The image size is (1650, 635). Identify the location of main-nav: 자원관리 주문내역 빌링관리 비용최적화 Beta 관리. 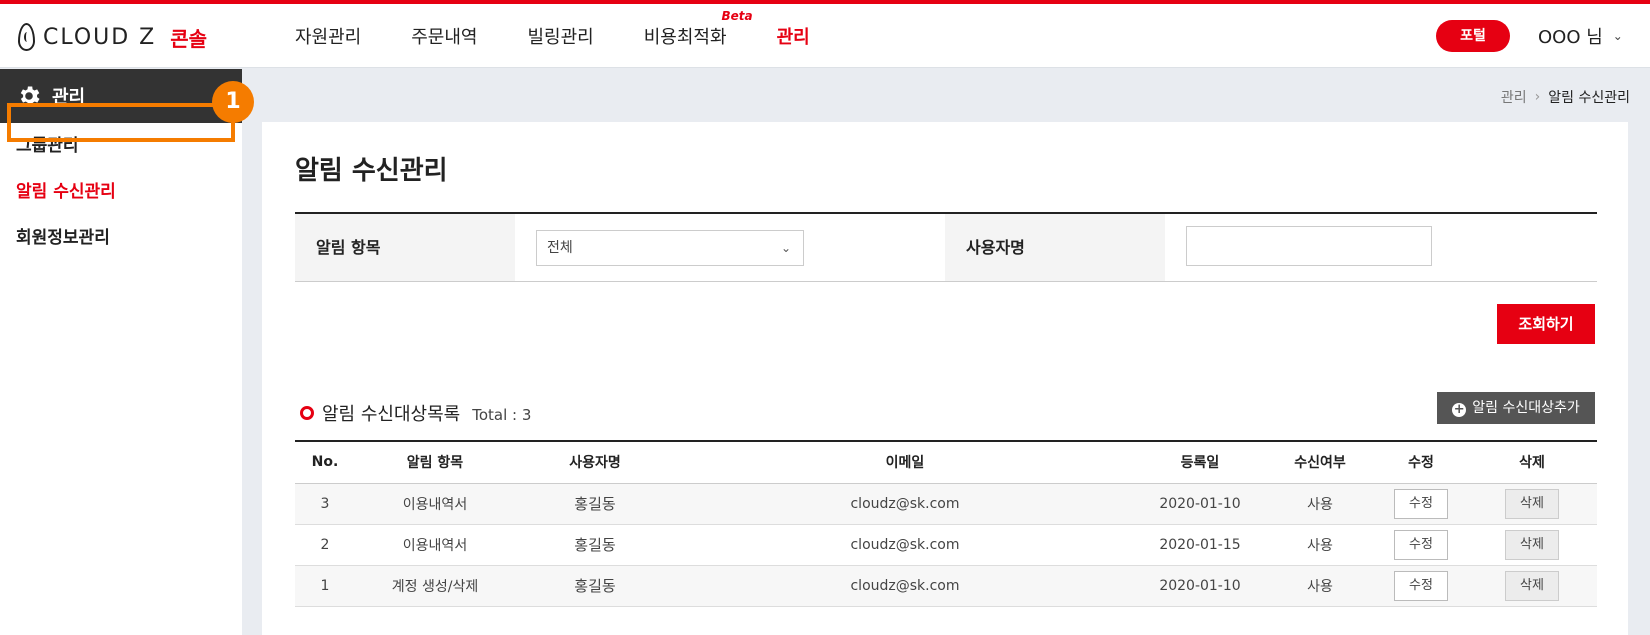
(577, 36).